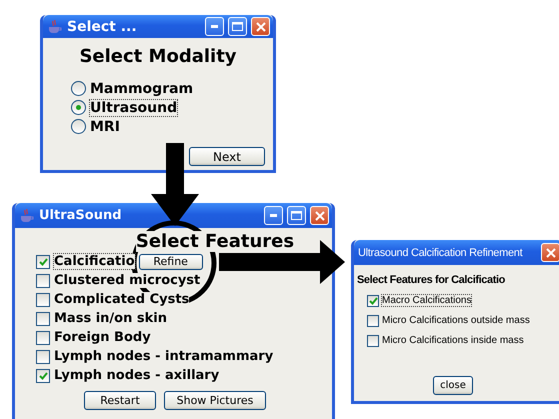  What do you see at coordinates (134, 108) in the screenshot?
I see `option-label: Ultrasound` at bounding box center [134, 108].